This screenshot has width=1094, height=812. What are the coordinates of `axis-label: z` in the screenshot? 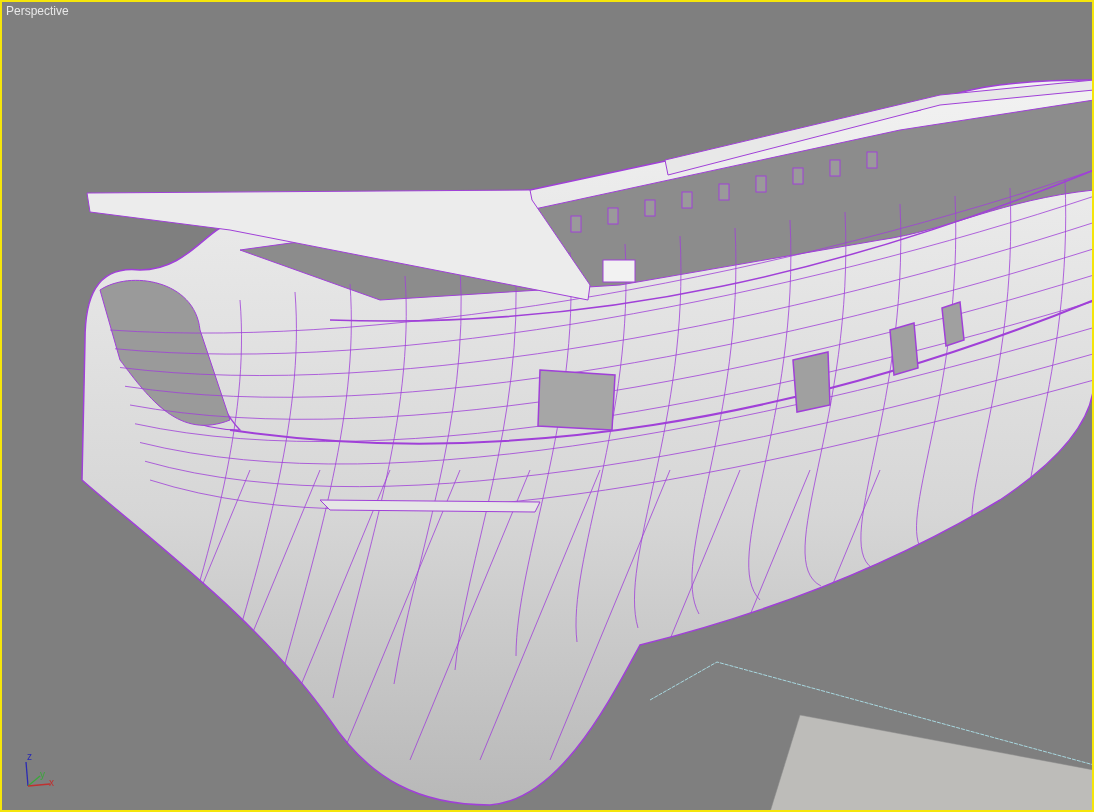 It's located at (29, 757).